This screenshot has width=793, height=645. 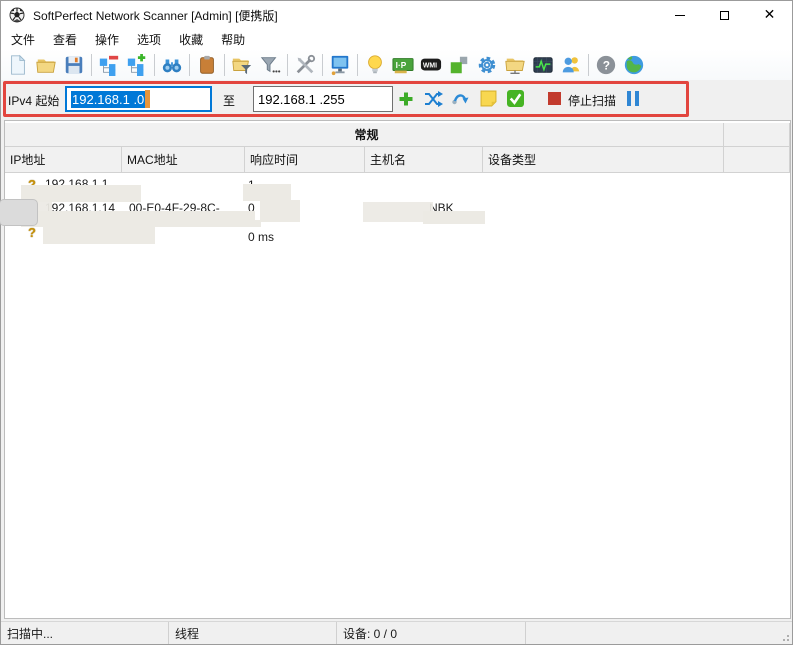 I want to click on note-icon, so click(x=488, y=98).